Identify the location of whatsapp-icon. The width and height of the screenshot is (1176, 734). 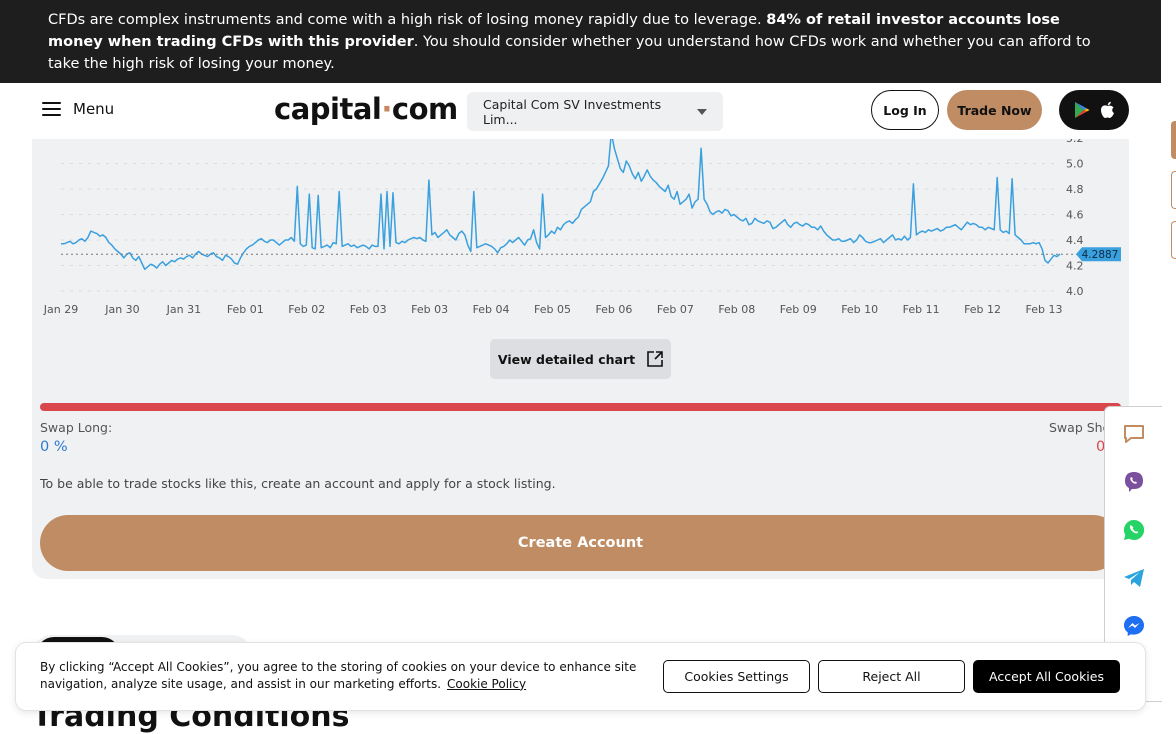
(1134, 530).